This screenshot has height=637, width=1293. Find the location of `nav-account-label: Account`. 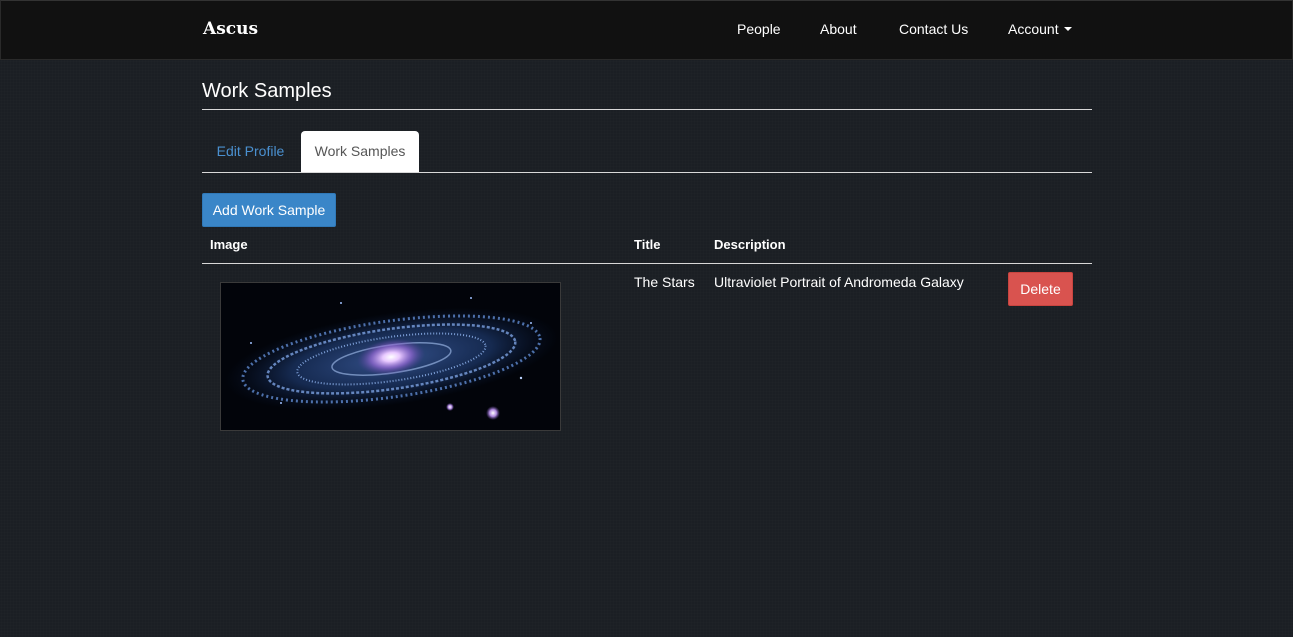

nav-account-label: Account is located at coordinates (1033, 29).